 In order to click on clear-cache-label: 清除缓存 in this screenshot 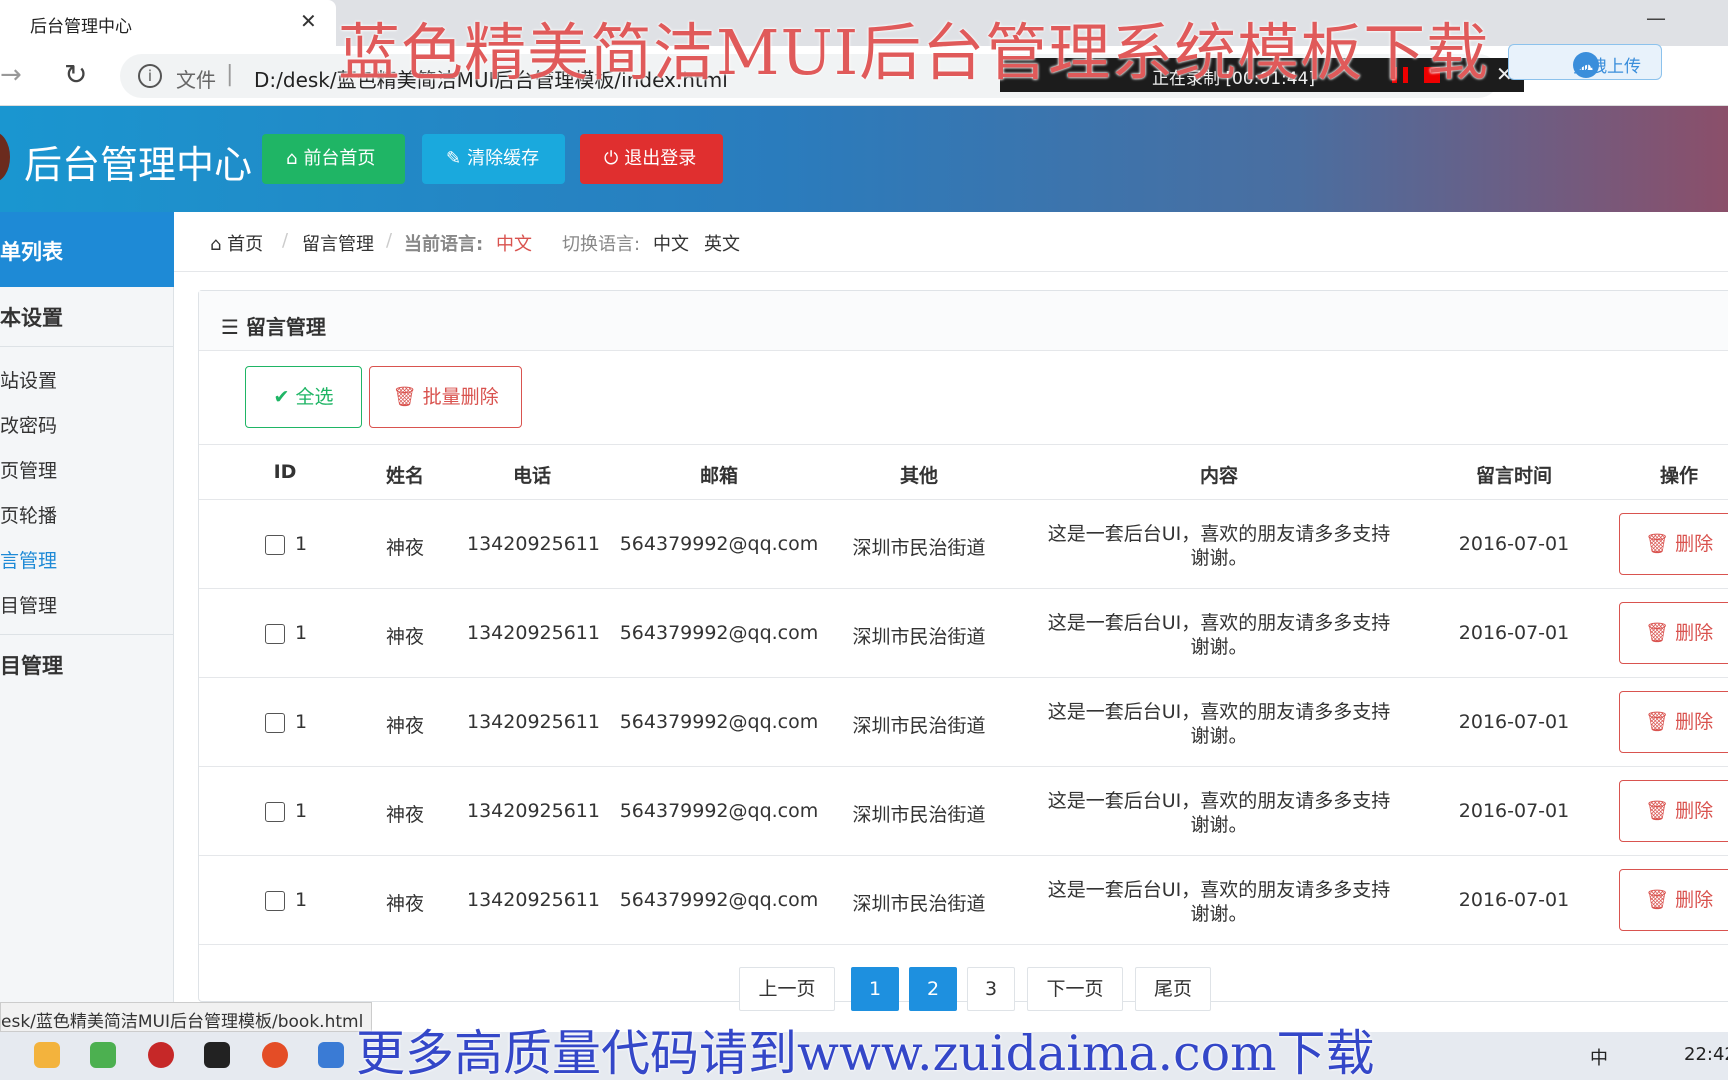, I will do `click(503, 158)`.